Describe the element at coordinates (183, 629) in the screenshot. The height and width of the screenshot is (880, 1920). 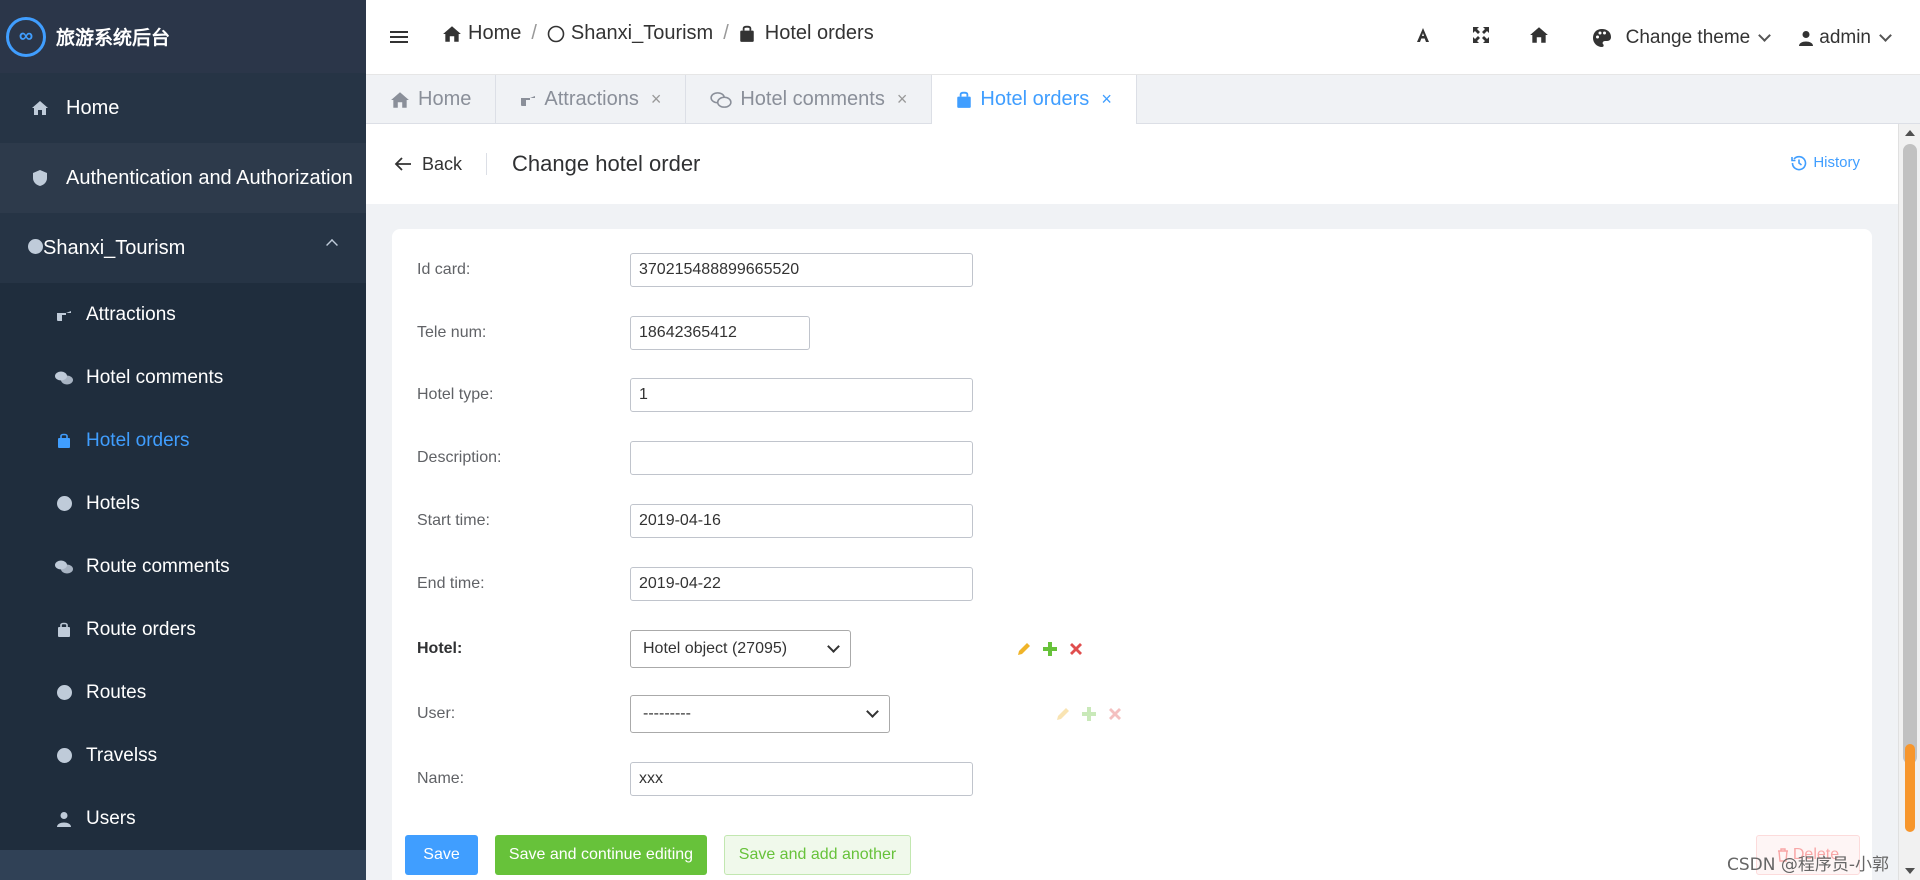
I see `sidebar-item-route-orders: Route orders` at that location.